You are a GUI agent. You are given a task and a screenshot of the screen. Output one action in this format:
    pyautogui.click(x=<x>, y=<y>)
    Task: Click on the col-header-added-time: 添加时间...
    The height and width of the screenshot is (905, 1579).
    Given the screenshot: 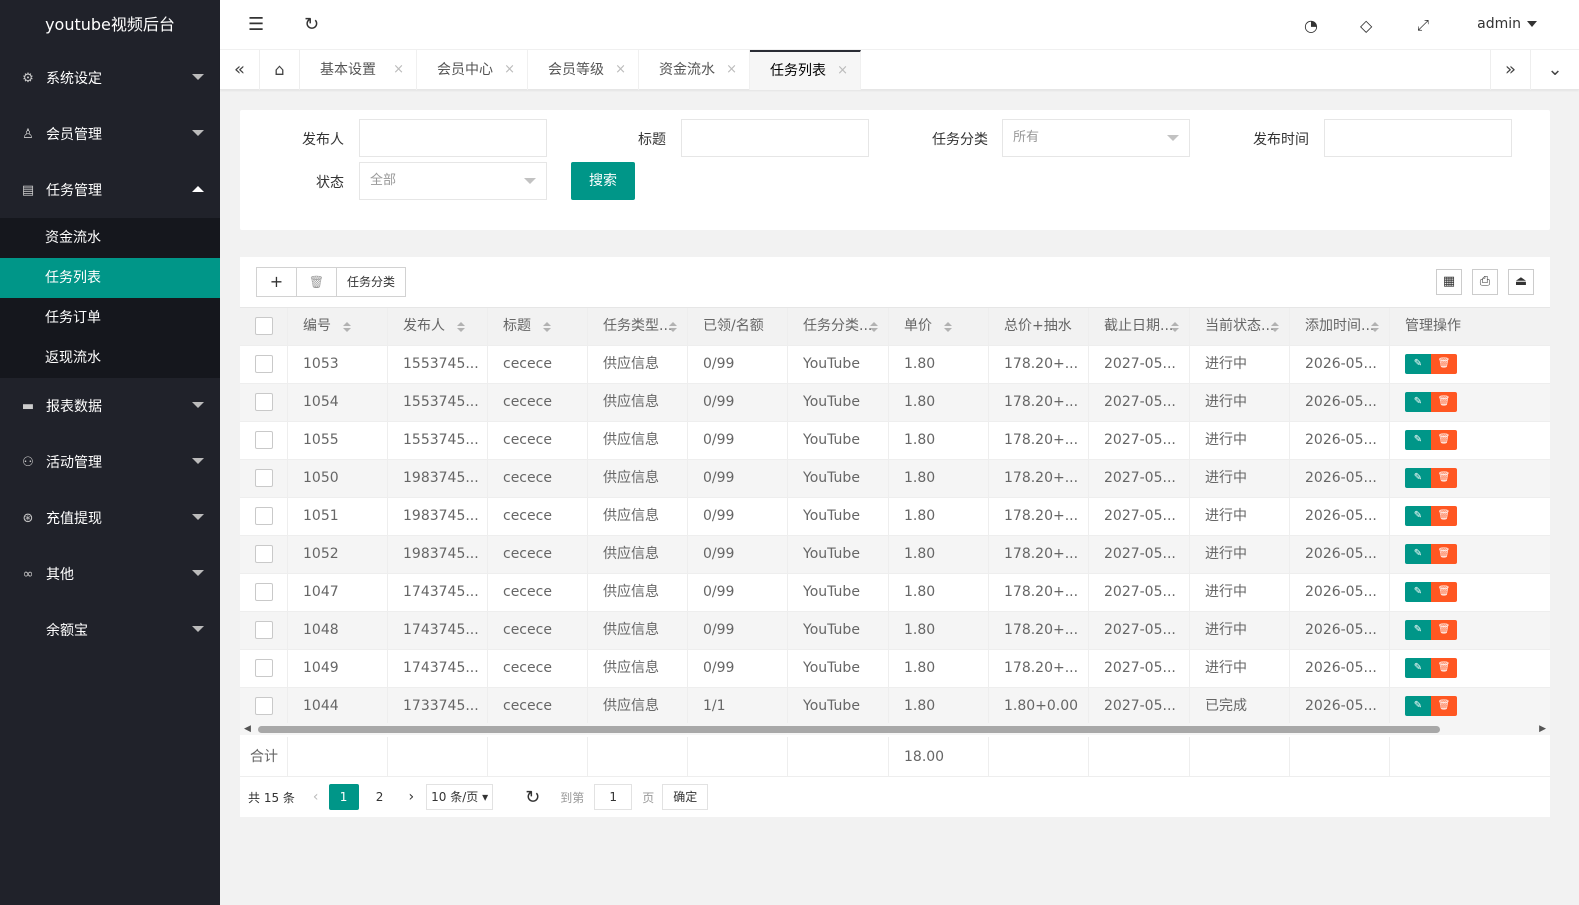 What is the action you would take?
    pyautogui.click(x=1340, y=326)
    